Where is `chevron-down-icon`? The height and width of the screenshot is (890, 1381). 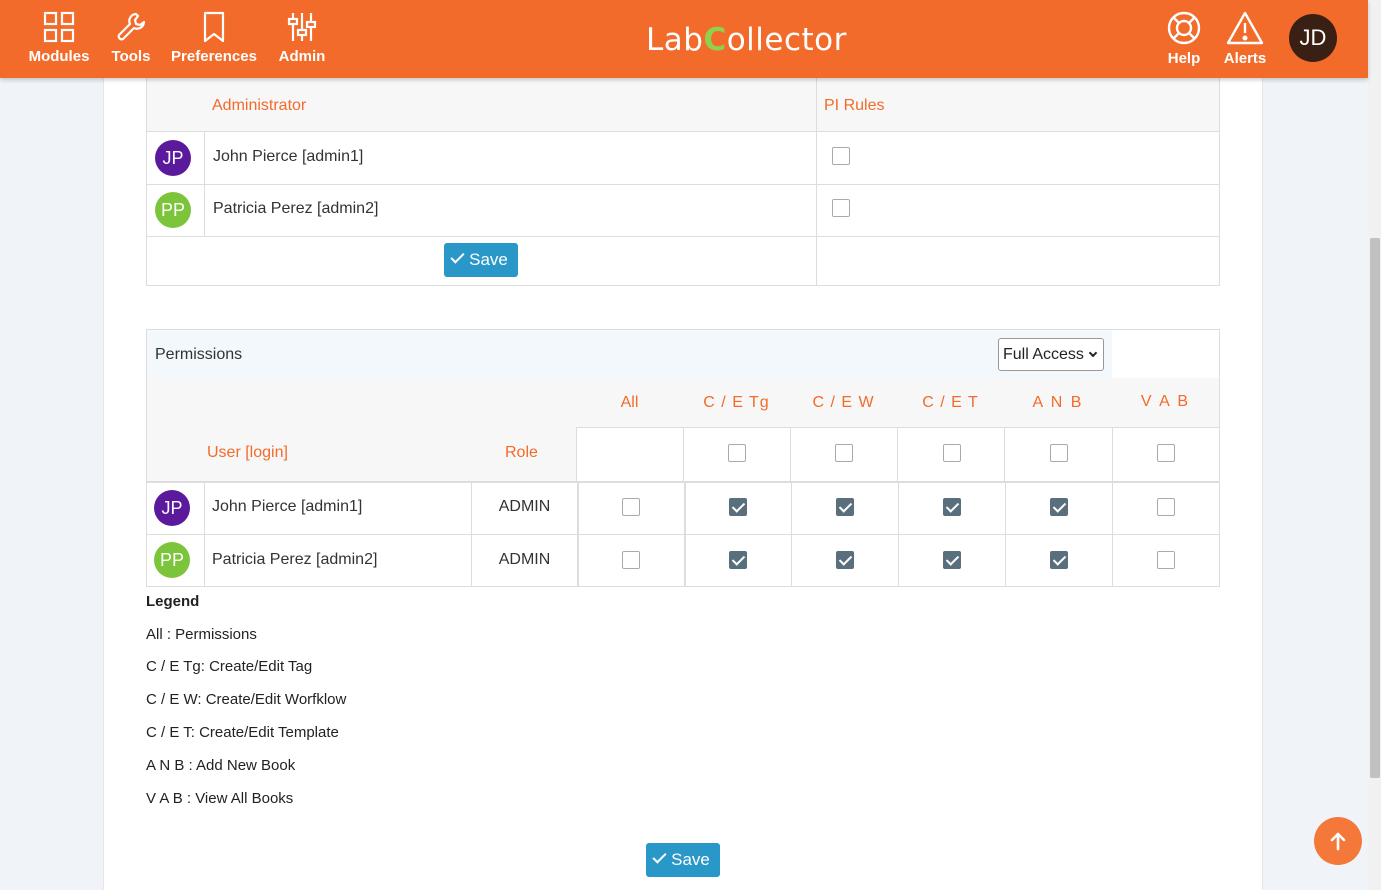
chevron-down-icon is located at coordinates (1093, 353).